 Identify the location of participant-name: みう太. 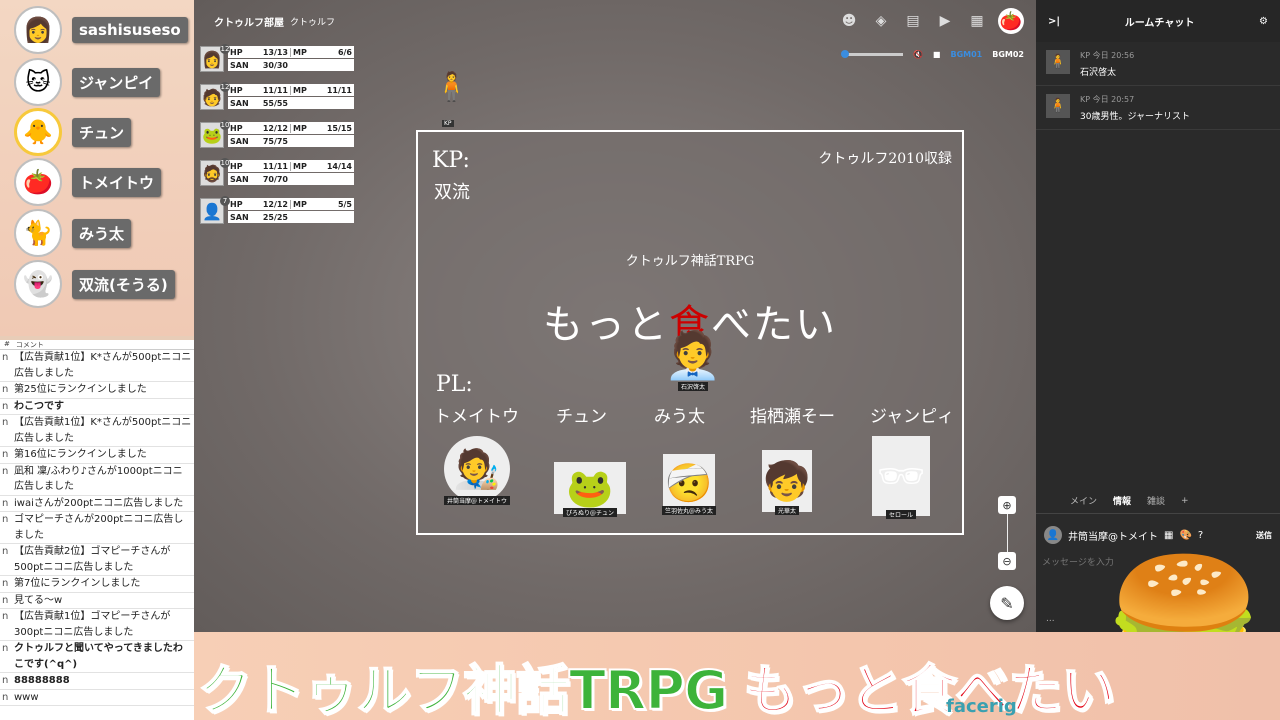
(102, 233).